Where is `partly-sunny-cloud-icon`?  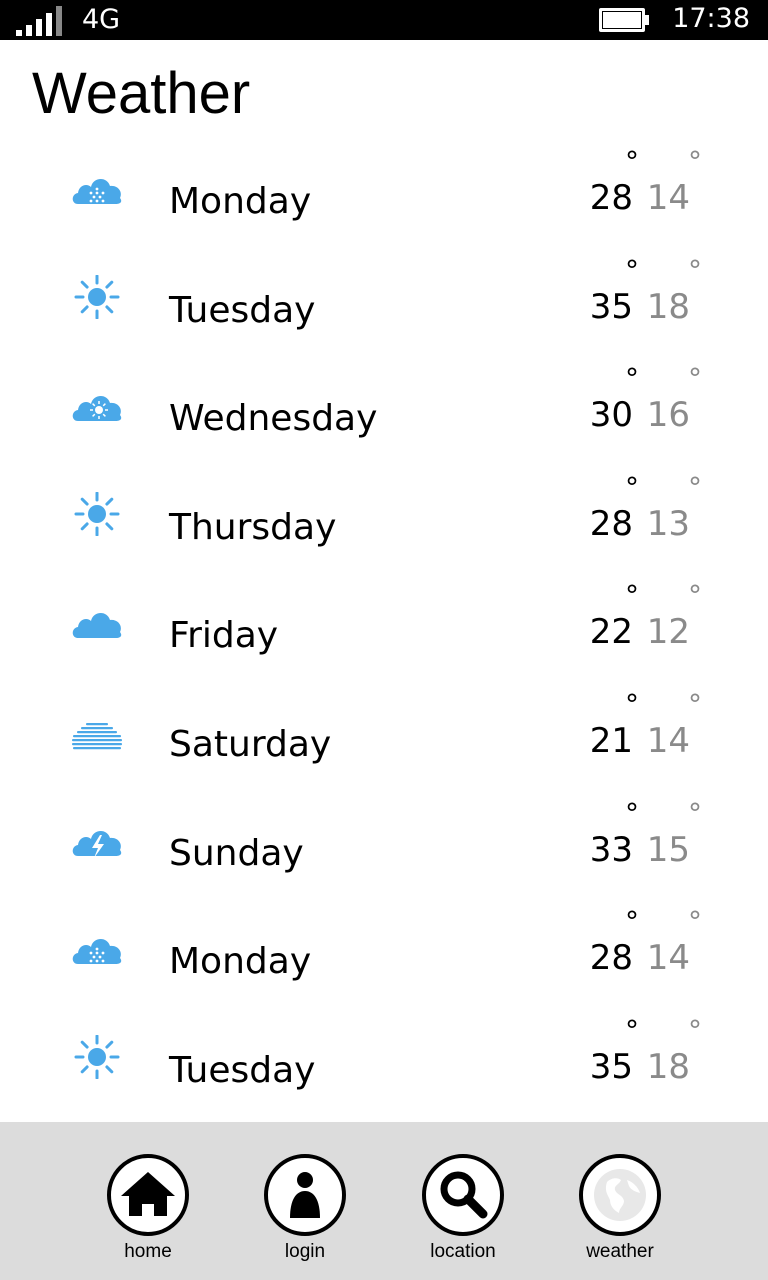
partly-sunny-cloud-icon is located at coordinates (97, 405).